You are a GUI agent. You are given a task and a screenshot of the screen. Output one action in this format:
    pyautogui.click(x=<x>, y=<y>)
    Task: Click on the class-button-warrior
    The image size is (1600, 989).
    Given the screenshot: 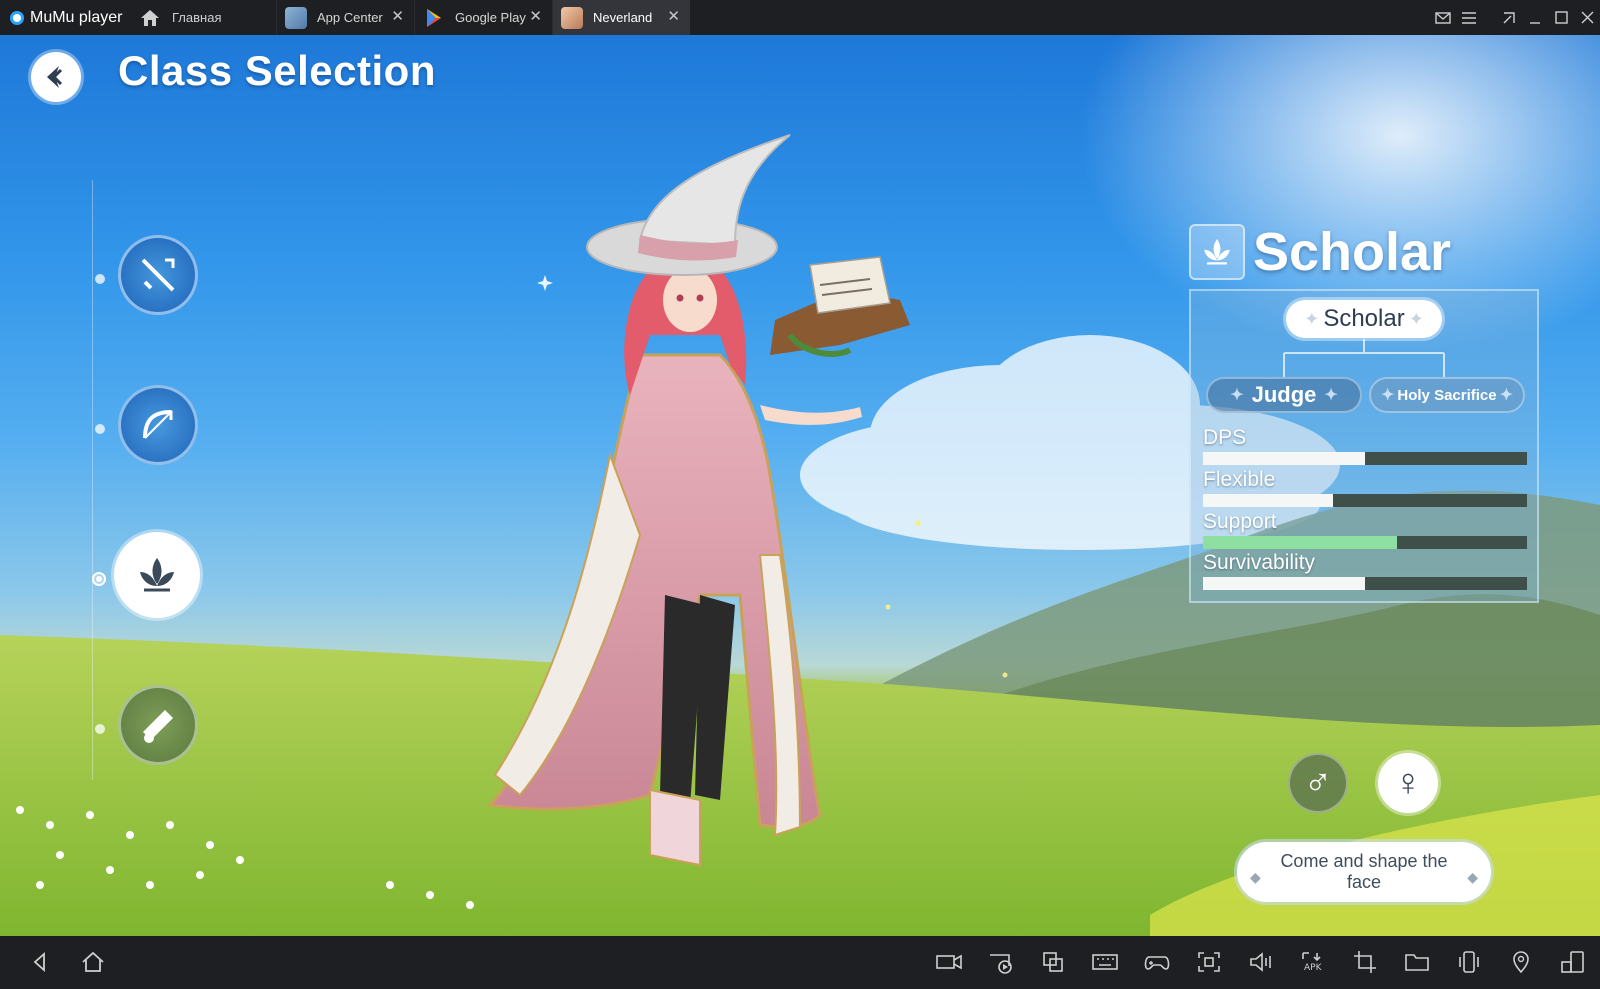 What is the action you would take?
    pyautogui.click(x=158, y=275)
    